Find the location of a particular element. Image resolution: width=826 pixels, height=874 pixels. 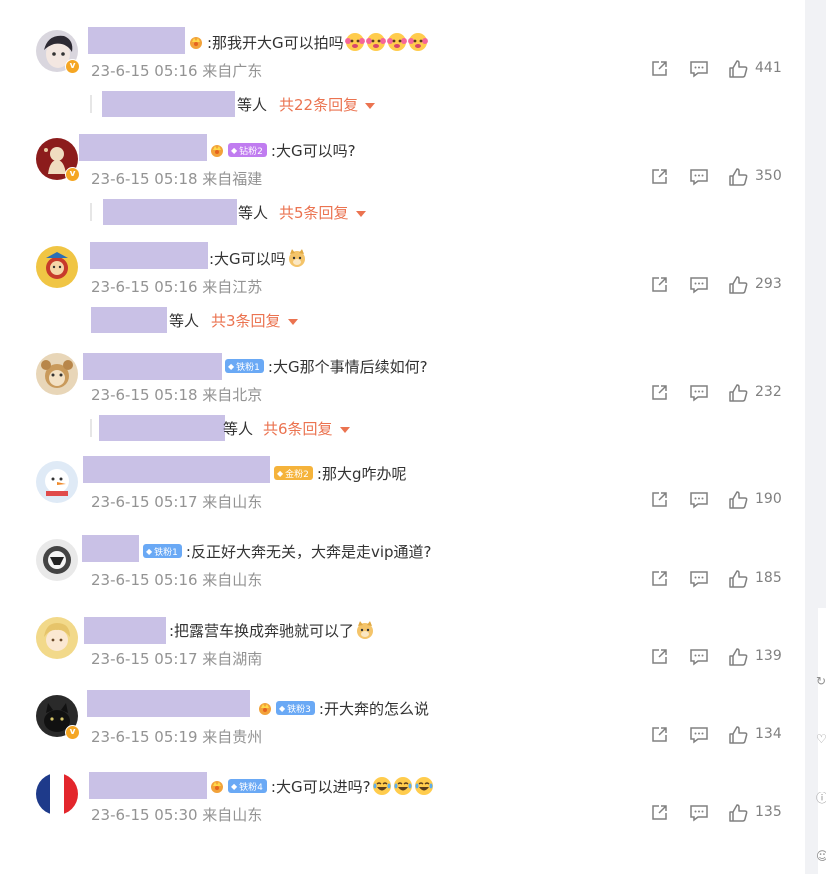

like-count: 139 is located at coordinates (768, 656).